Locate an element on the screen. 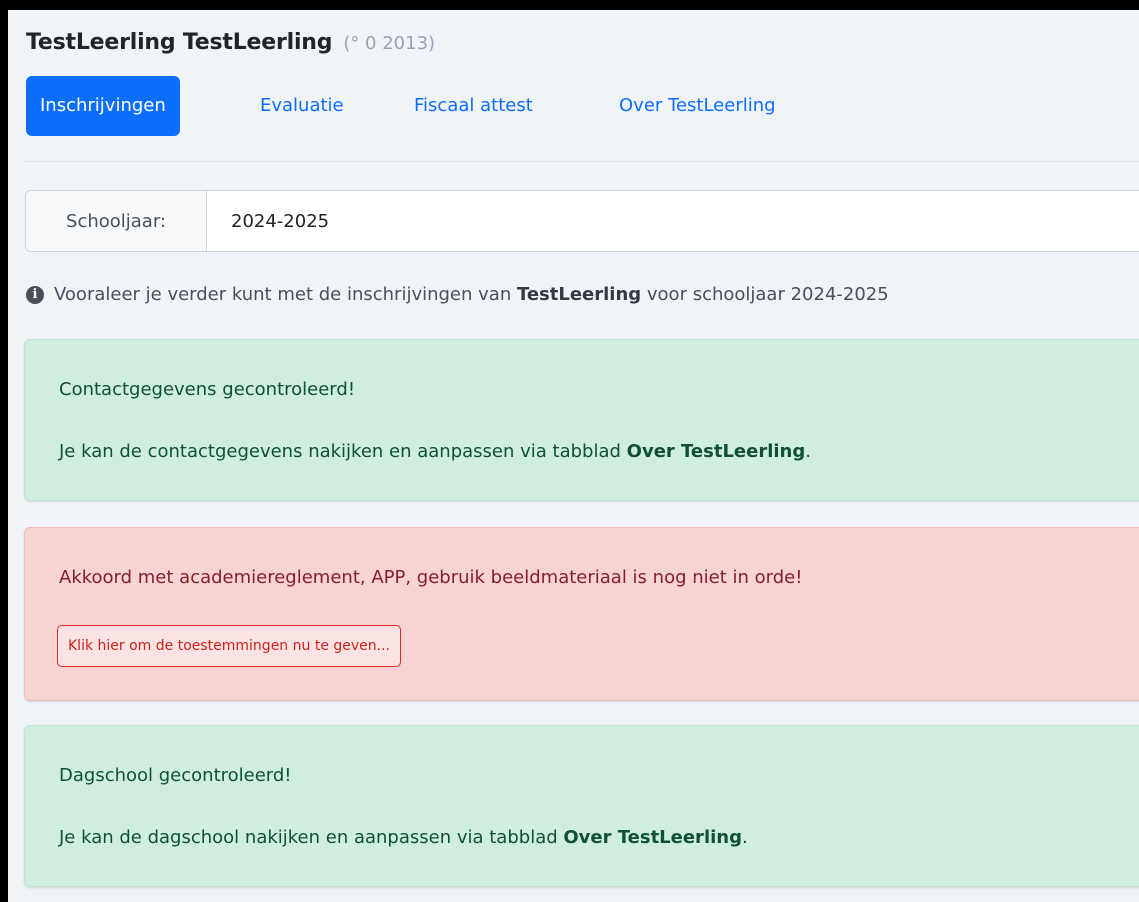  student-header: TestLeerling TestLeerling (° 0 2013) is located at coordinates (230, 42).